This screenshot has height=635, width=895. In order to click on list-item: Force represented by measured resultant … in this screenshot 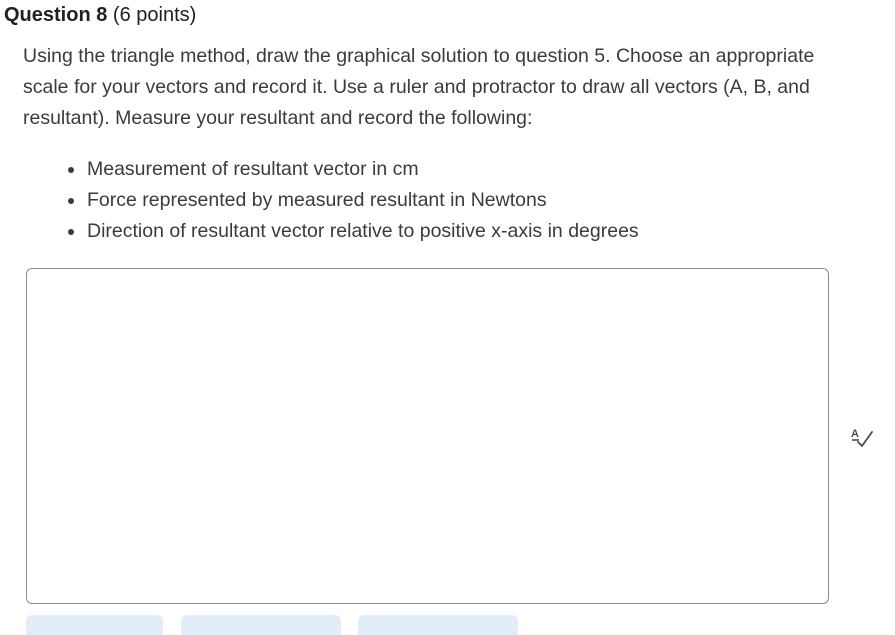, I will do `click(344, 200)`.